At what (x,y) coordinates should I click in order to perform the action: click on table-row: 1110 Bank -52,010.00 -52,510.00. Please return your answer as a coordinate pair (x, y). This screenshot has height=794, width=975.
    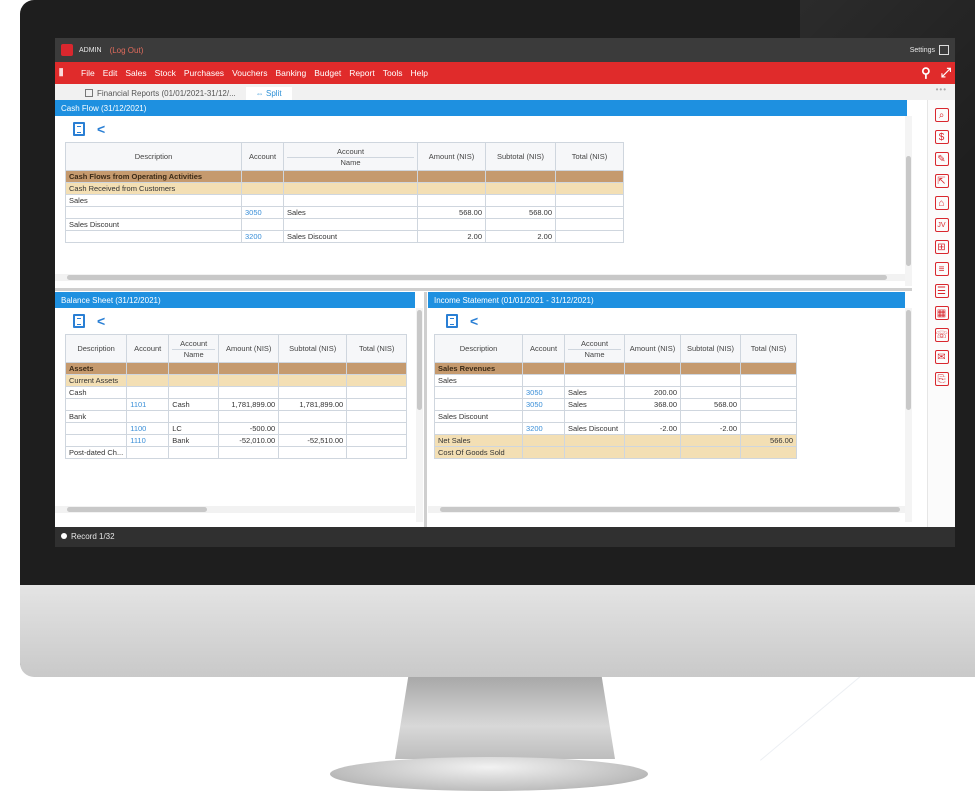
    Looking at the image, I should click on (236, 440).